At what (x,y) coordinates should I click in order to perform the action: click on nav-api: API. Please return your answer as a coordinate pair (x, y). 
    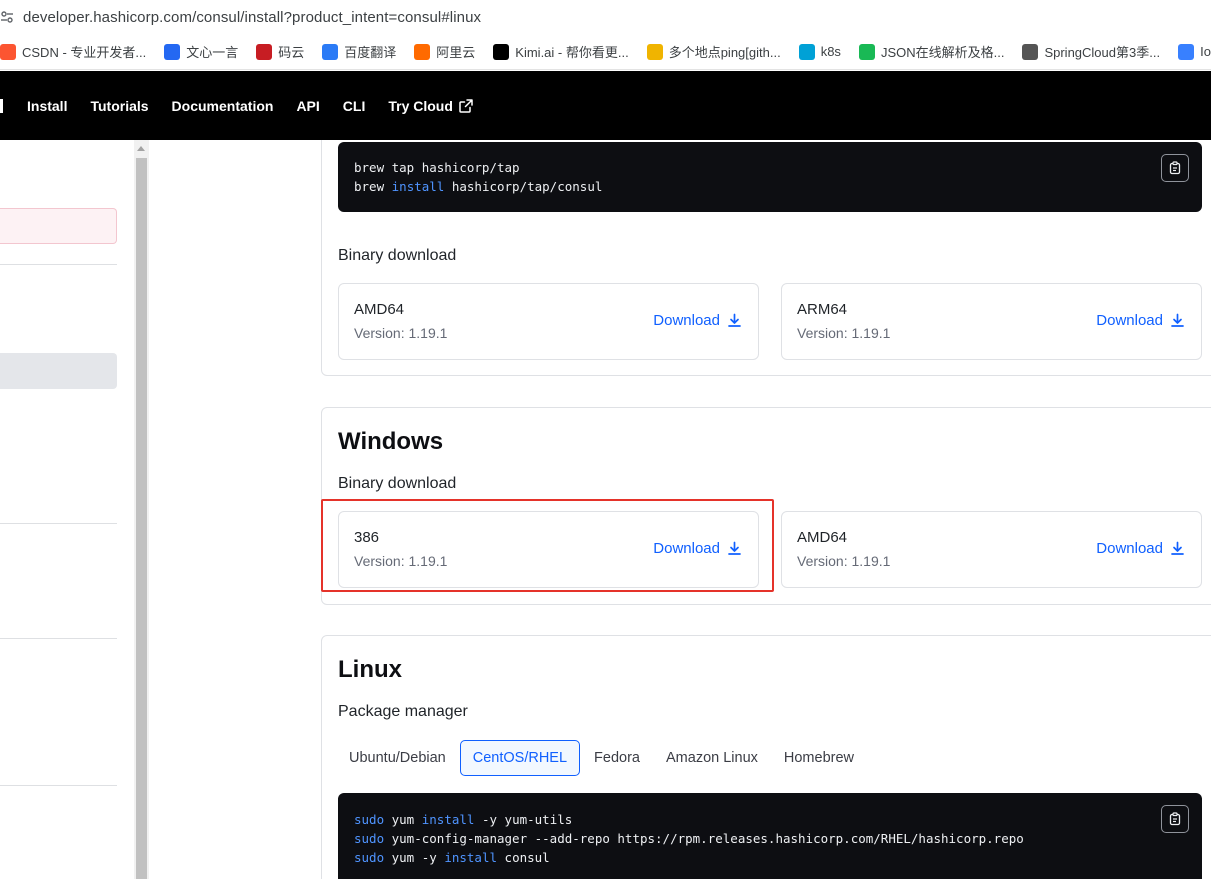
    Looking at the image, I should click on (307, 106).